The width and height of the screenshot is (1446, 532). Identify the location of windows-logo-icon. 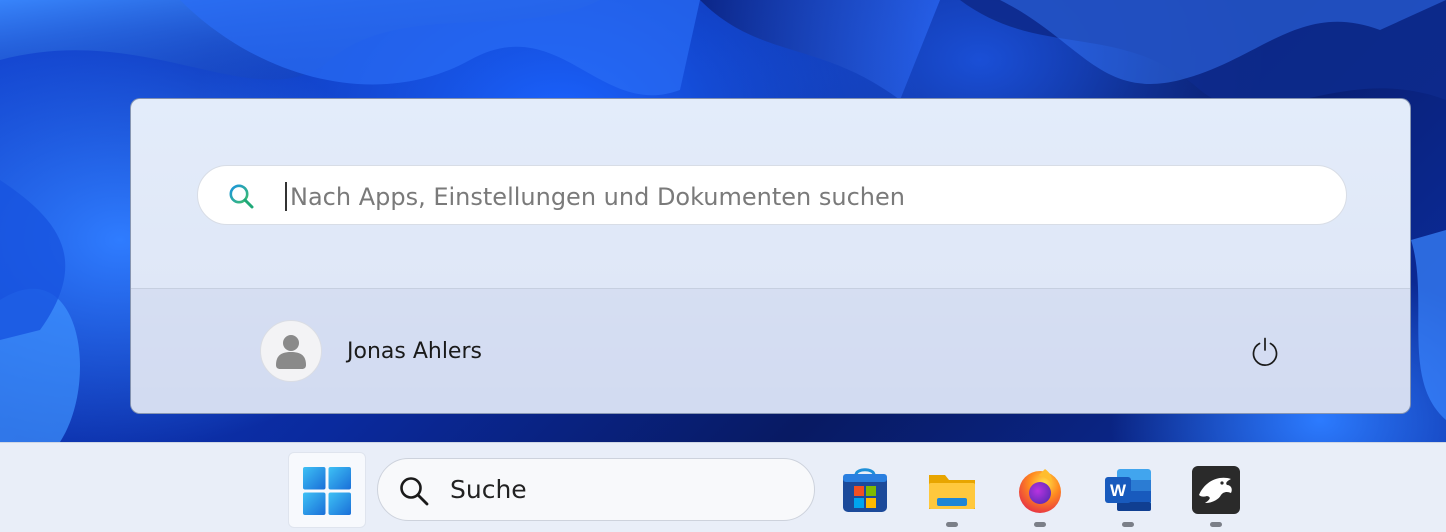
(327, 491).